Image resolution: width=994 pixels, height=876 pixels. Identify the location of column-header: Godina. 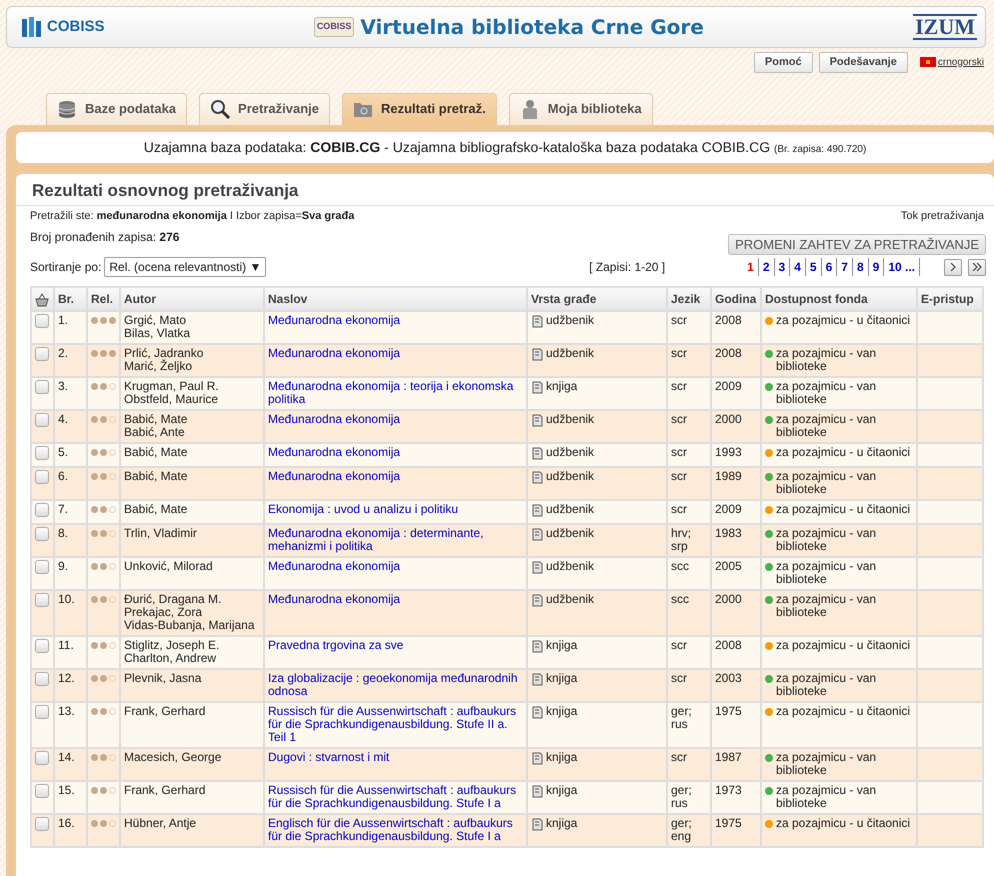
(736, 299).